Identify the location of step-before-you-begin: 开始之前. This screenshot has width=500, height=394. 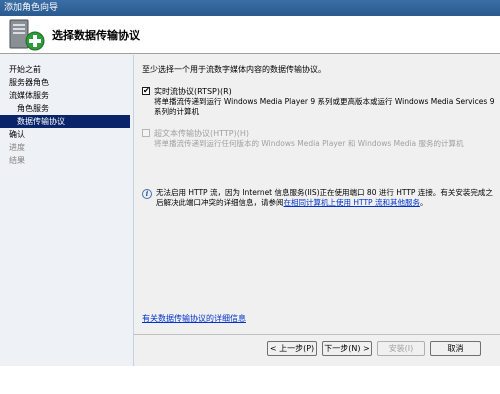
(66, 69).